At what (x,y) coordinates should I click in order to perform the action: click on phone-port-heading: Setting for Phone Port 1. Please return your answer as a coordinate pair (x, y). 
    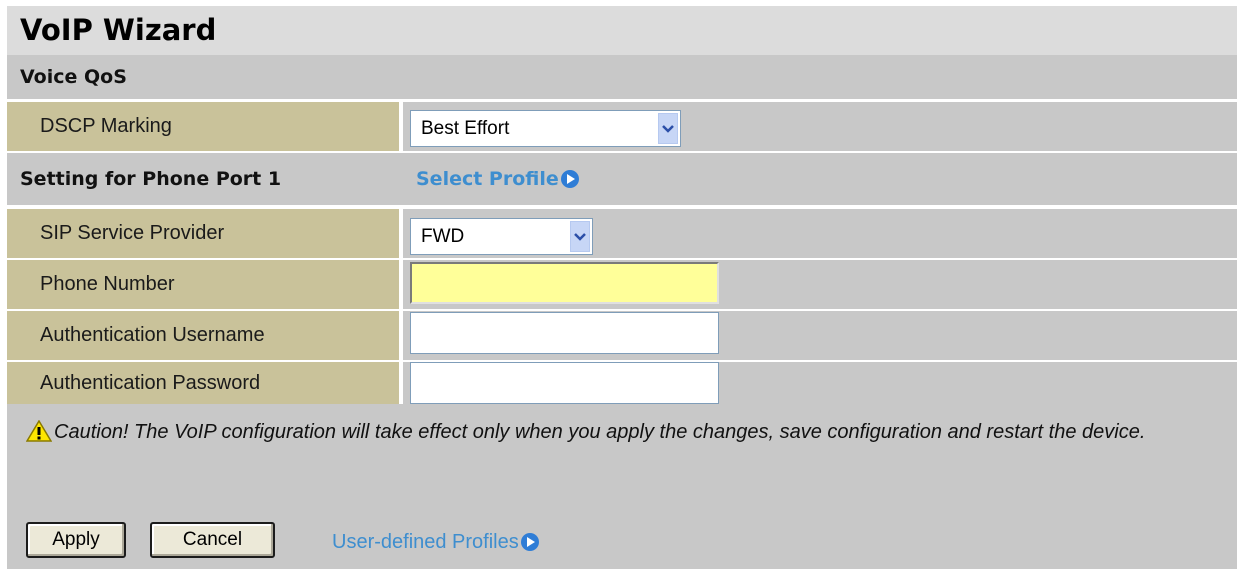
    Looking at the image, I should click on (151, 179).